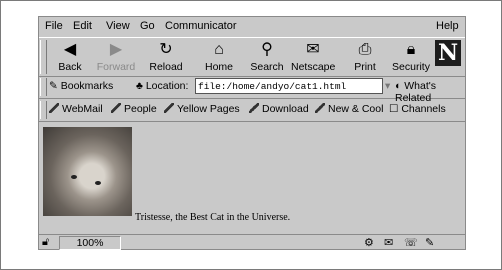  Describe the element at coordinates (43, 110) in the screenshot. I see `personal-grip` at that location.